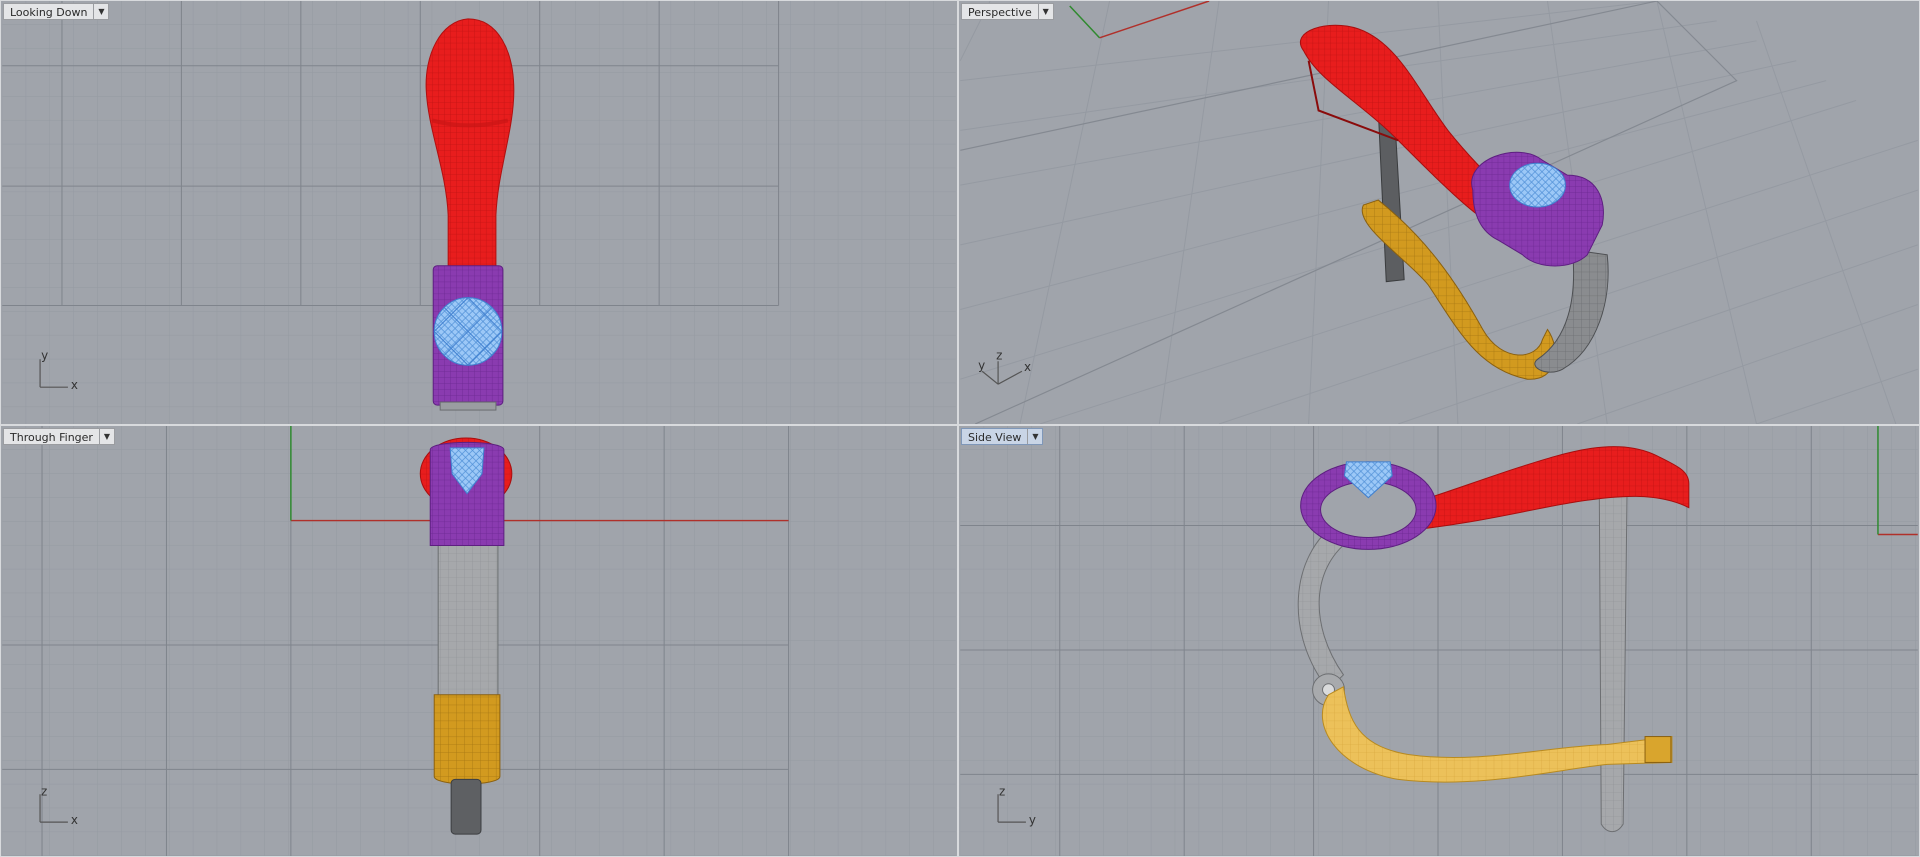 This screenshot has height=857, width=1920. What do you see at coordinates (468, 618) in the screenshot?
I see `gray-band-model` at bounding box center [468, 618].